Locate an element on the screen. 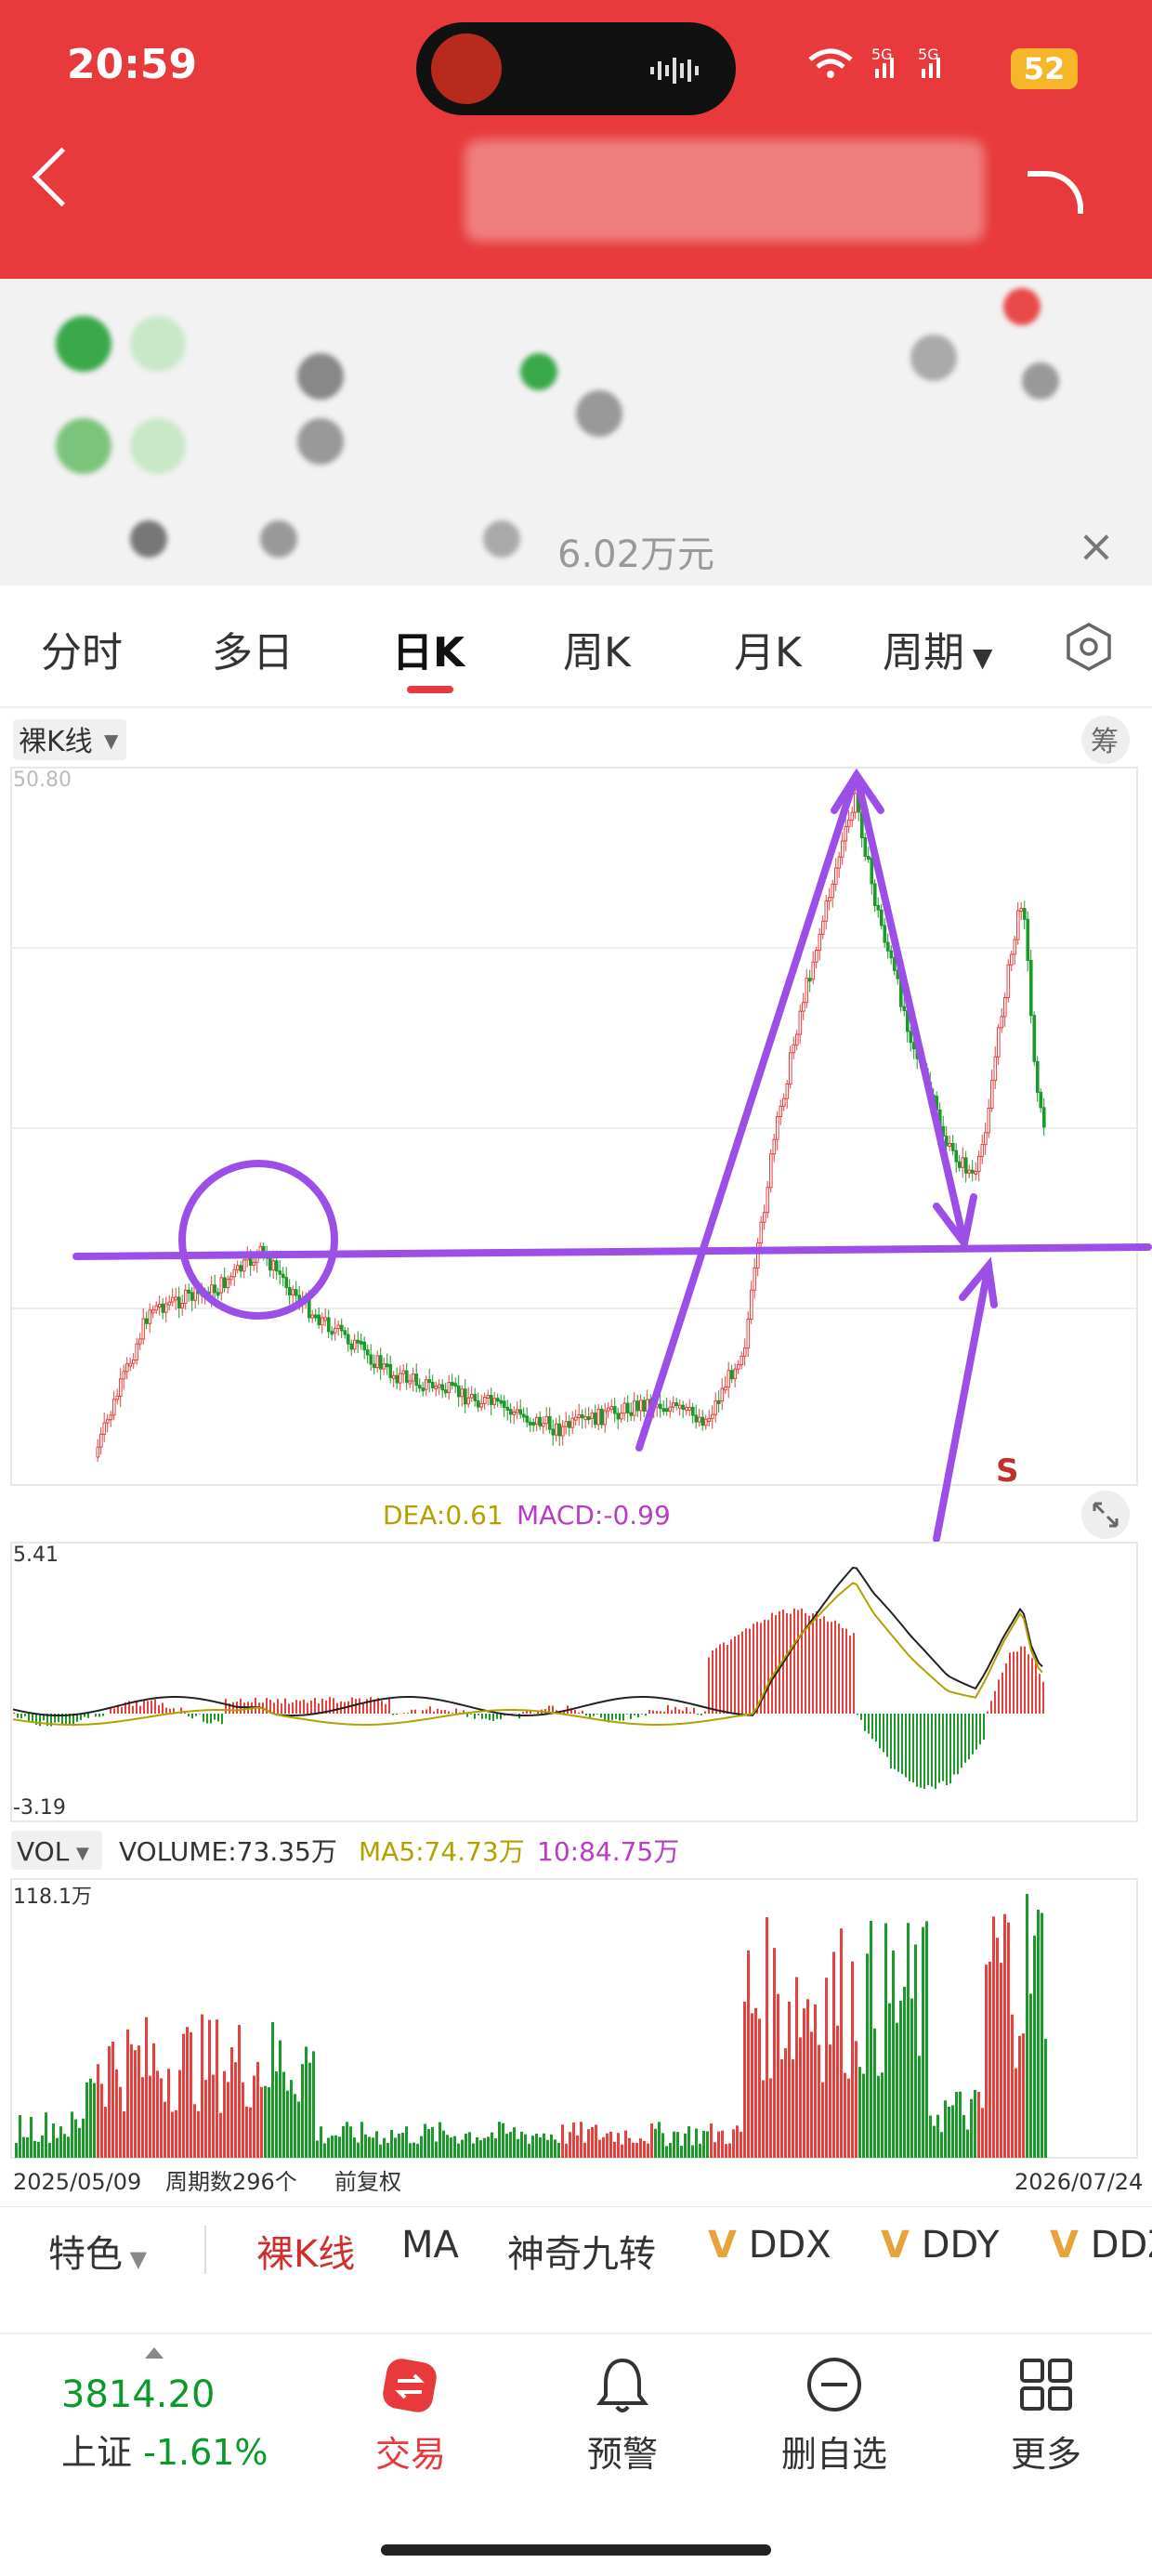 This screenshot has height=2576, width=1152. tab-daily-k: 日K is located at coordinates (428, 648).